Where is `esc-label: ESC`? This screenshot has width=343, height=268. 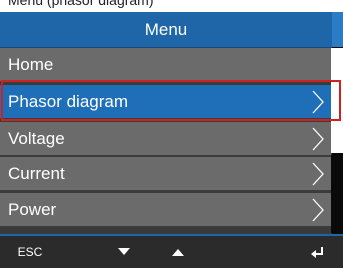
esc-label: ESC is located at coordinates (30, 252).